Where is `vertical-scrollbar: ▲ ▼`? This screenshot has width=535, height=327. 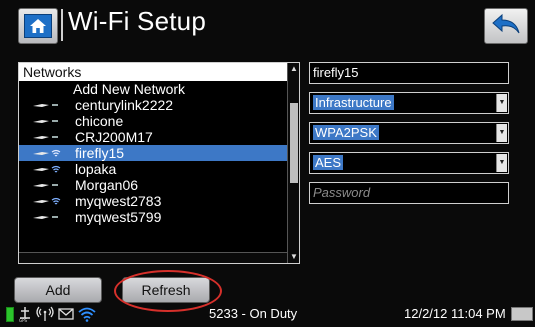 vertical-scrollbar: ▲ ▼ is located at coordinates (293, 163).